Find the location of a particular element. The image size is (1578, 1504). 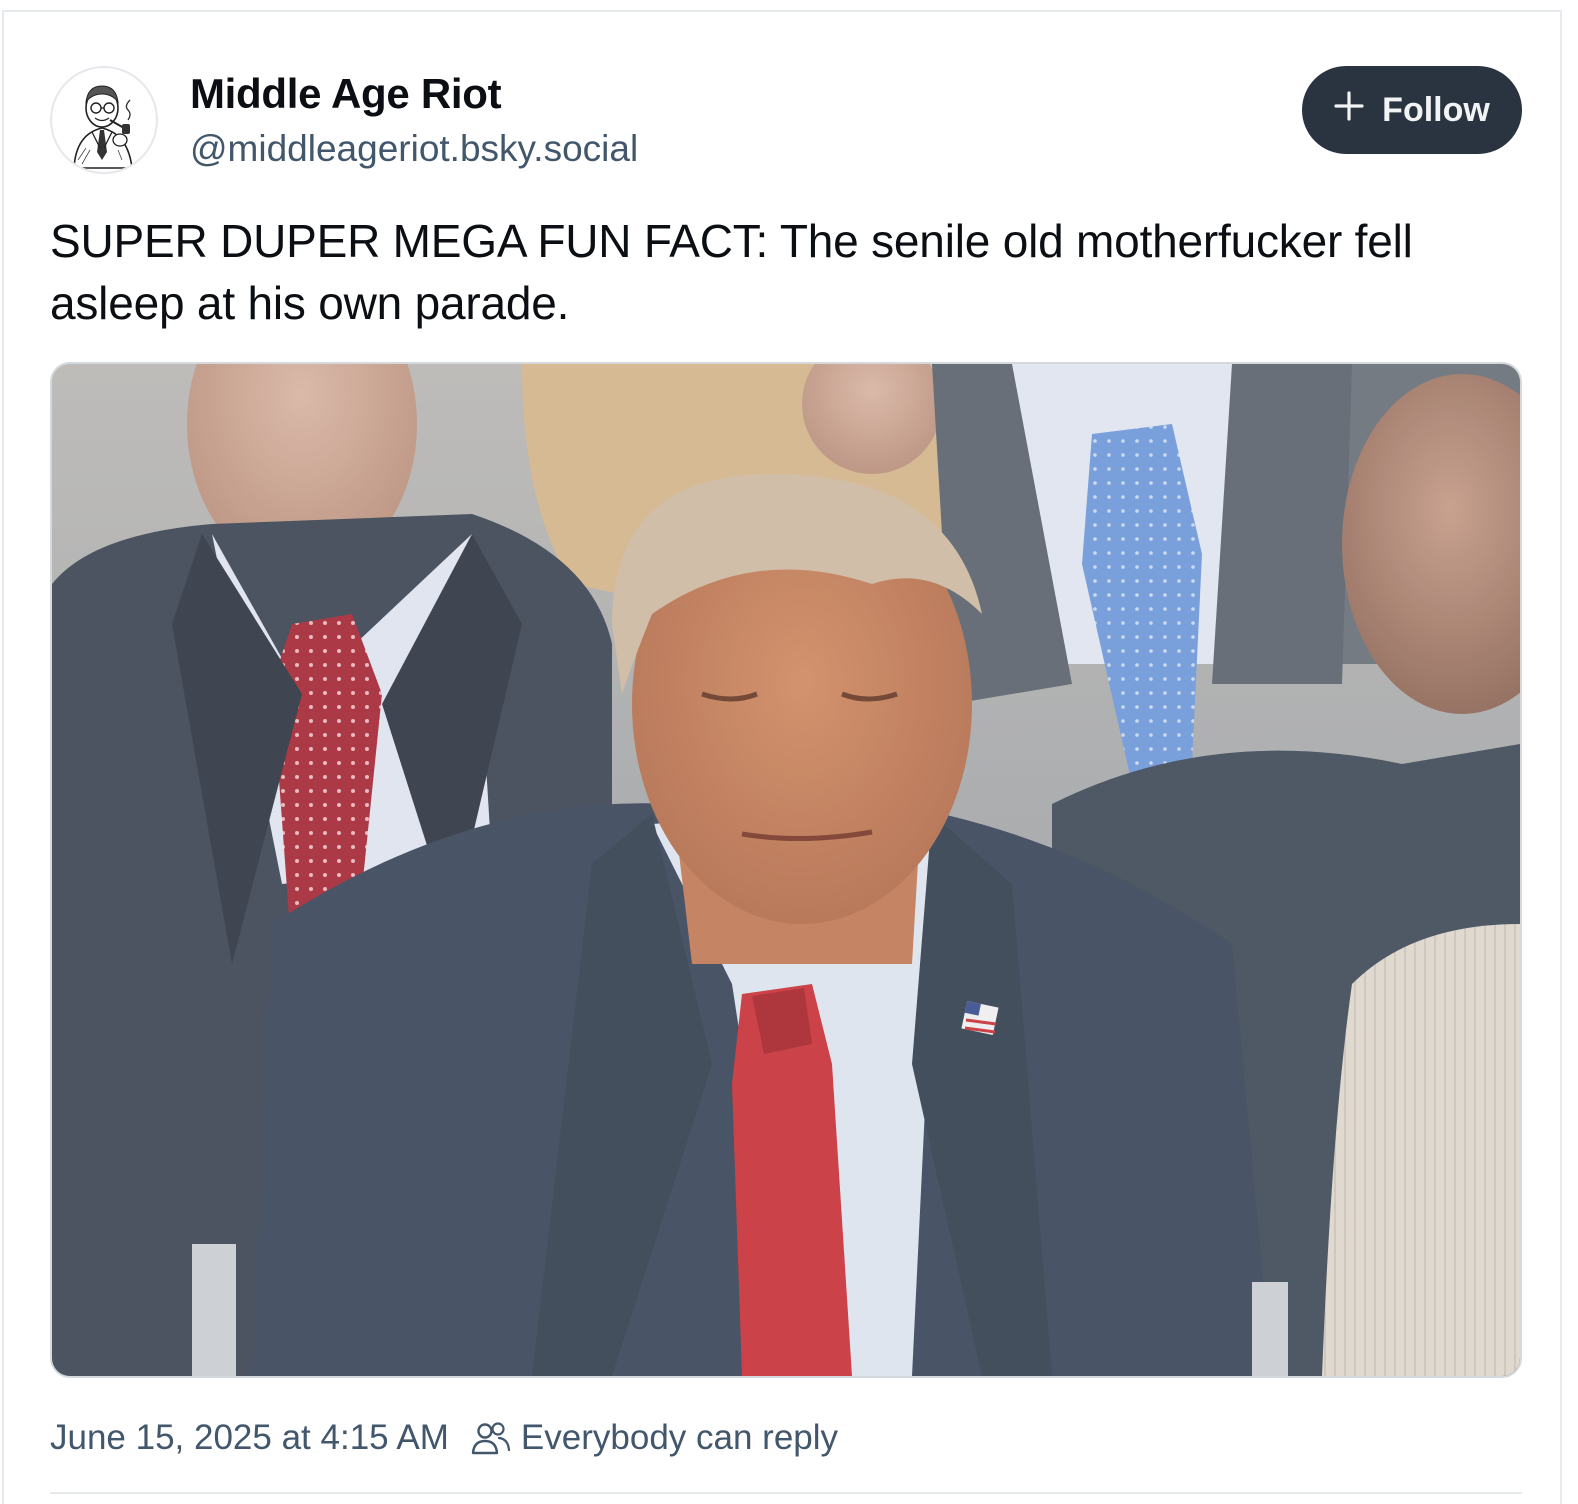

follow-button: Follow is located at coordinates (1412, 110).